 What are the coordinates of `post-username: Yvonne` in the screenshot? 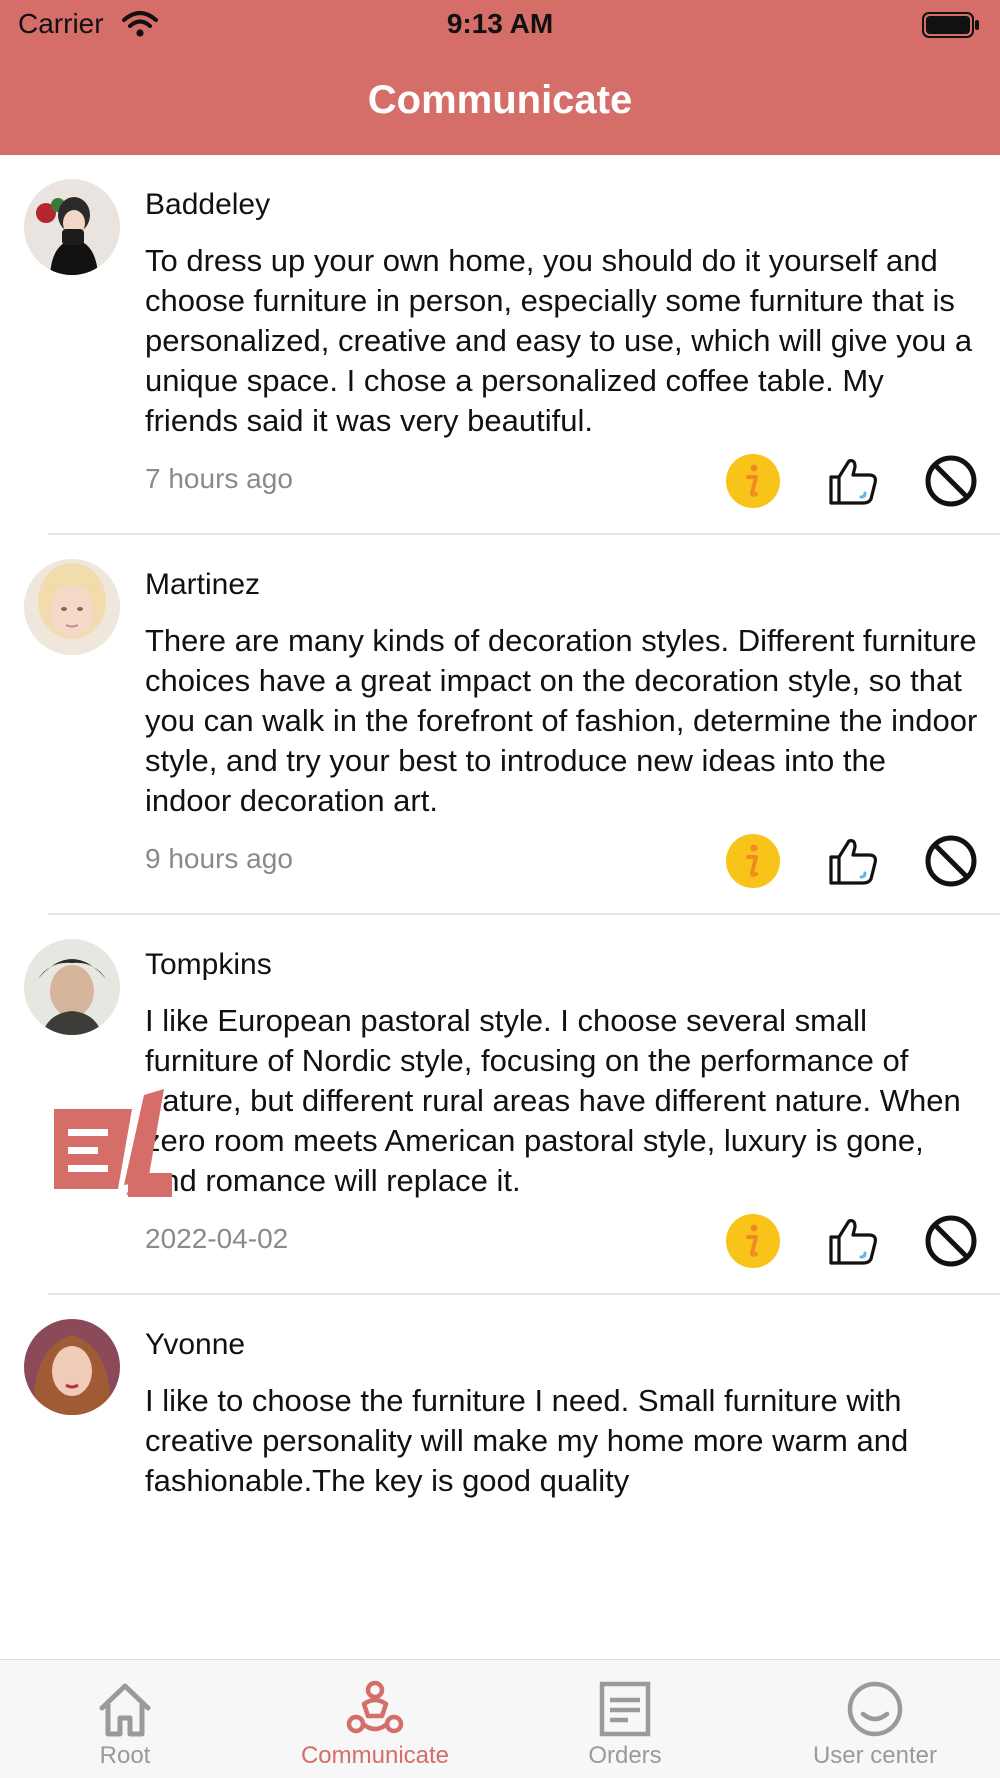 It's located at (195, 1344).